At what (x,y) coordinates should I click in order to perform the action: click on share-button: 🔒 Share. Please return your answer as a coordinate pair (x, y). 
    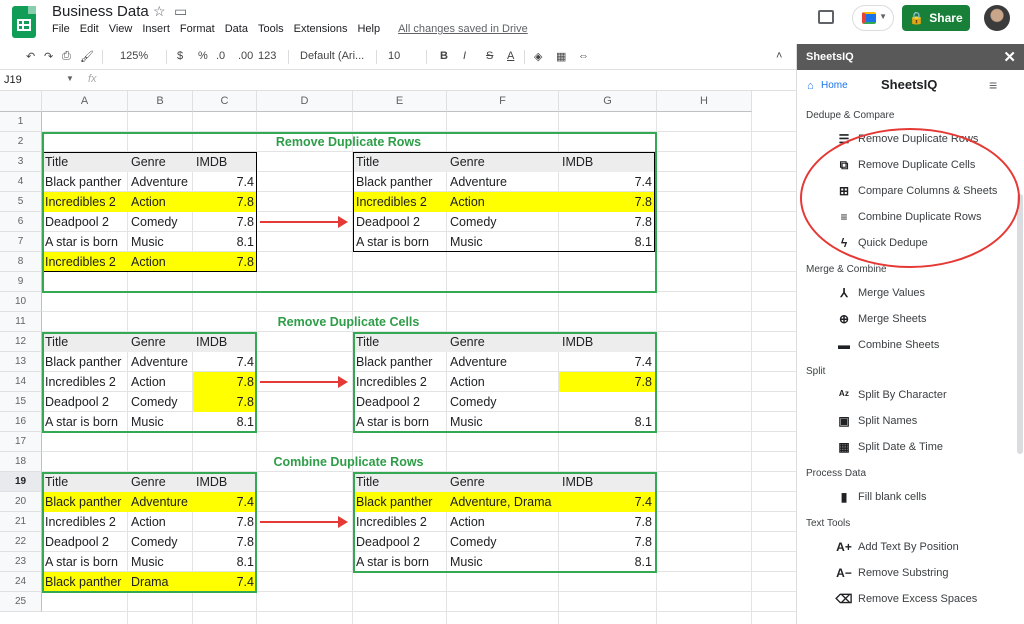
    Looking at the image, I should click on (936, 18).